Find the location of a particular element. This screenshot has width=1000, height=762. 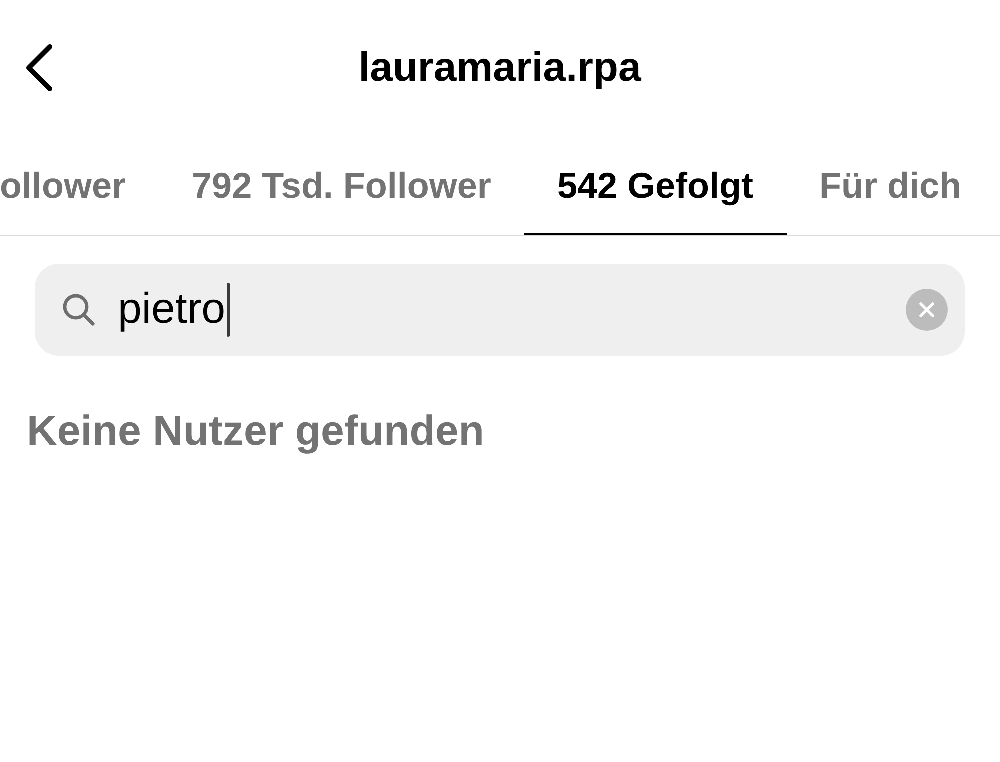

tab: Für dich is located at coordinates (890, 185).